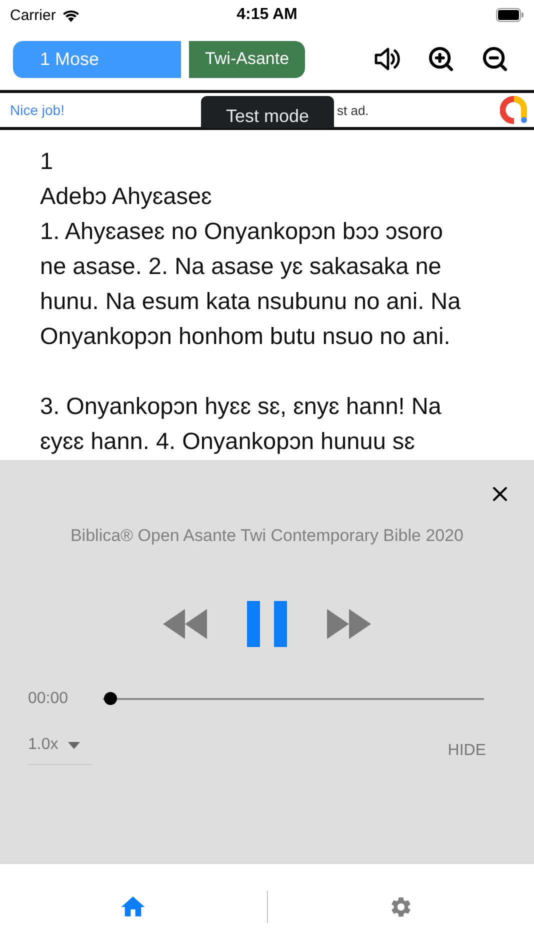 The image size is (534, 950). Describe the element at coordinates (74, 745) in the screenshot. I see `caret-icon` at that location.